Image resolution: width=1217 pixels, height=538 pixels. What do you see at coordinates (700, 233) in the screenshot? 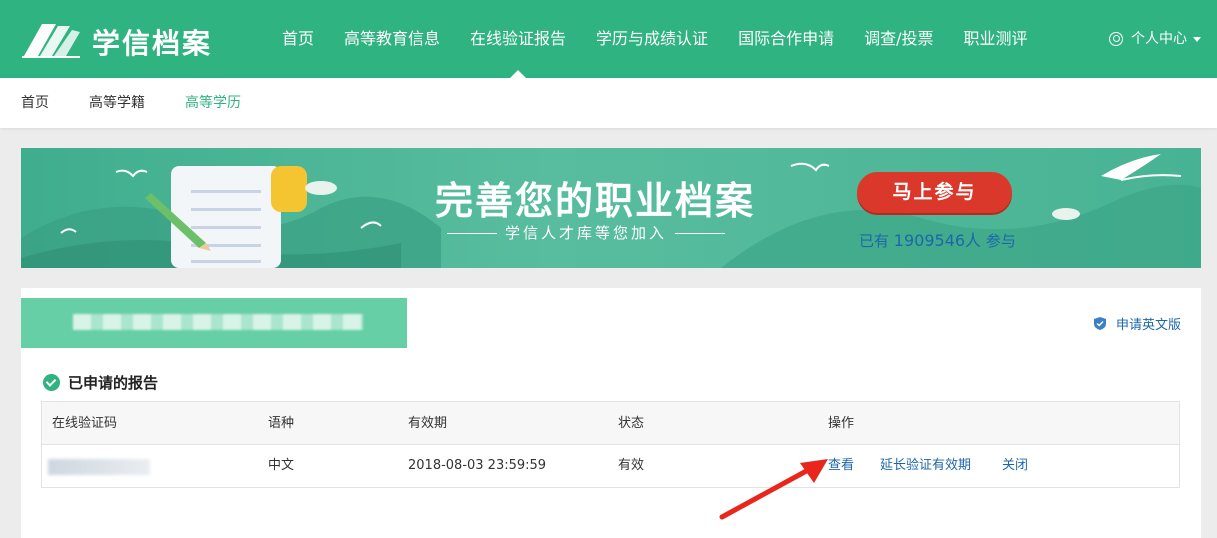
I see `divider-right` at bounding box center [700, 233].